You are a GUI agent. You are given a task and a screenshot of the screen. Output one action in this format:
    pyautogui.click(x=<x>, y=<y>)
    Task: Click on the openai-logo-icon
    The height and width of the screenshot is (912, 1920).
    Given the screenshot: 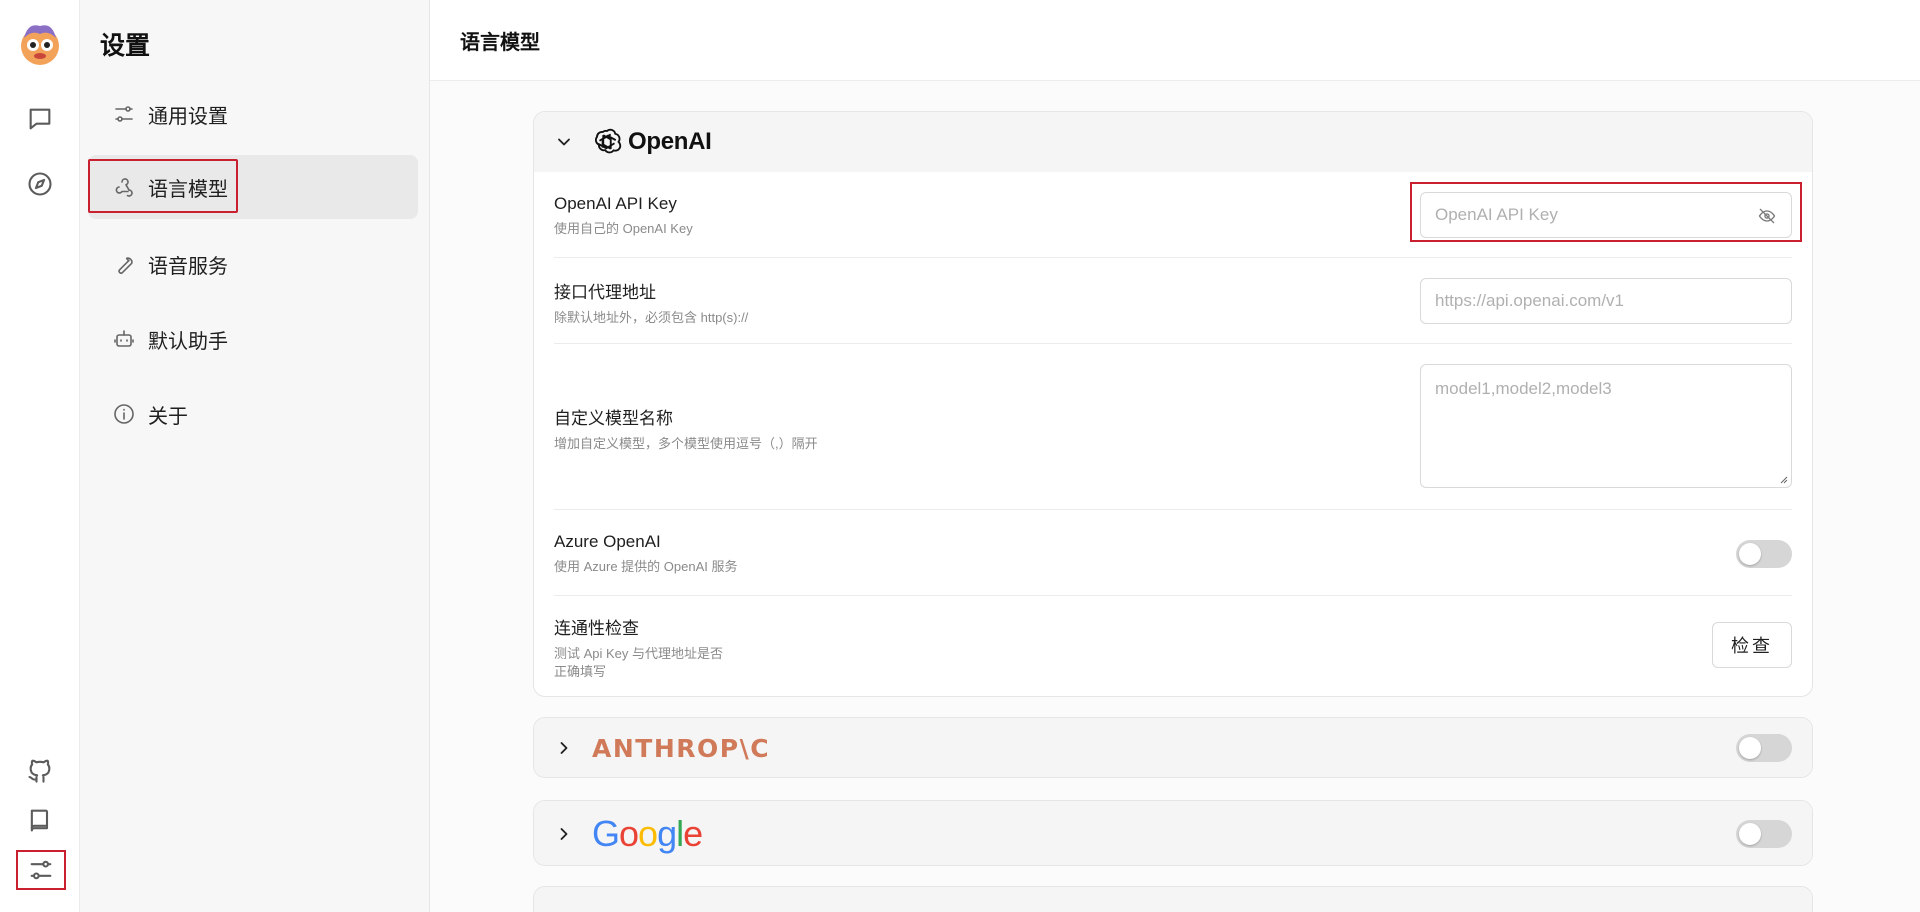 What is the action you would take?
    pyautogui.click(x=608, y=141)
    